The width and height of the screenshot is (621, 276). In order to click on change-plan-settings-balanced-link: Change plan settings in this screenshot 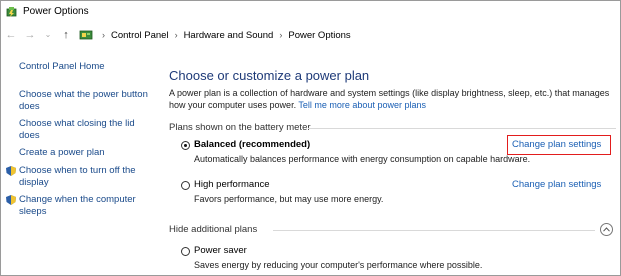, I will do `click(556, 144)`.